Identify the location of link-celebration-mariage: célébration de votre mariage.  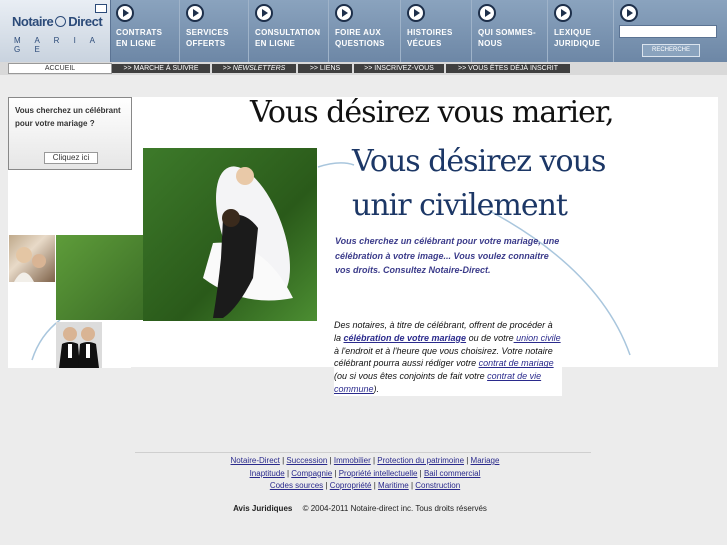
(405, 338).